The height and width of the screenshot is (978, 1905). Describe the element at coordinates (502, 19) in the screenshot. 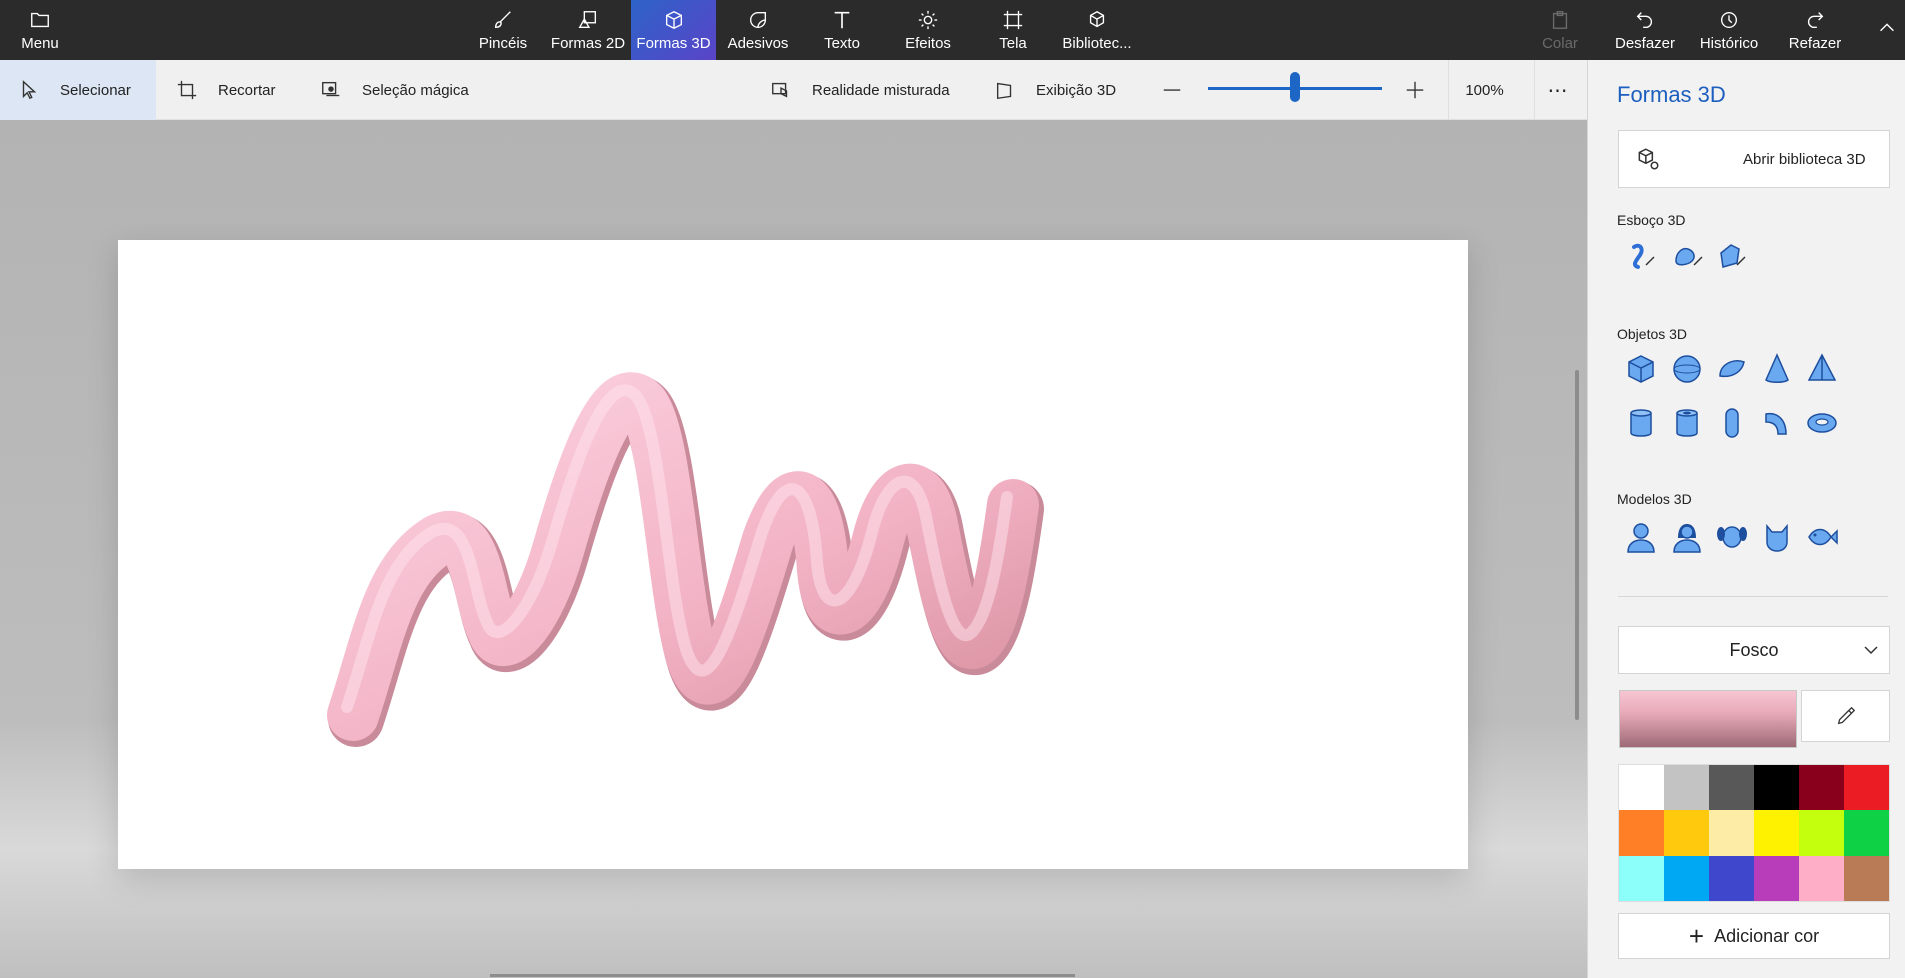

I see `brush-icon` at that location.